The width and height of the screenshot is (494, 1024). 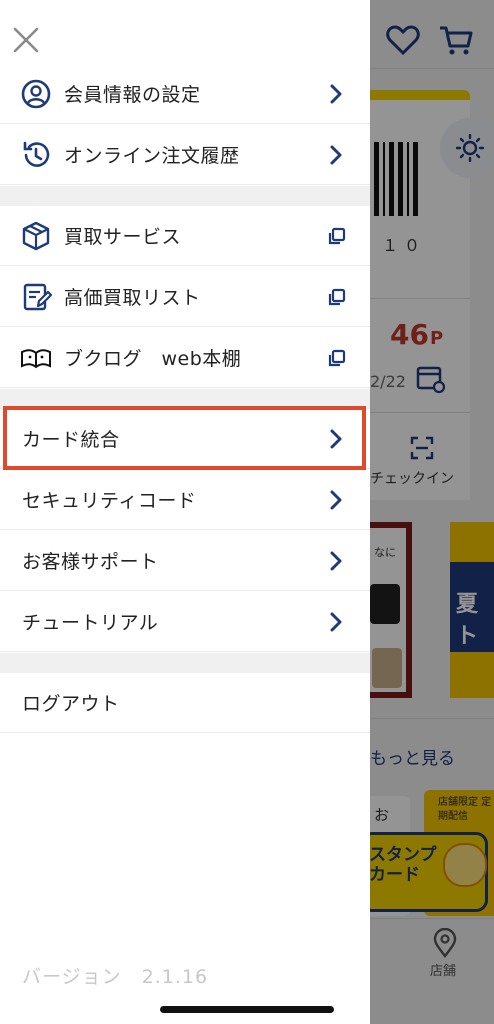 What do you see at coordinates (26, 40) in the screenshot?
I see `close-icon` at bounding box center [26, 40].